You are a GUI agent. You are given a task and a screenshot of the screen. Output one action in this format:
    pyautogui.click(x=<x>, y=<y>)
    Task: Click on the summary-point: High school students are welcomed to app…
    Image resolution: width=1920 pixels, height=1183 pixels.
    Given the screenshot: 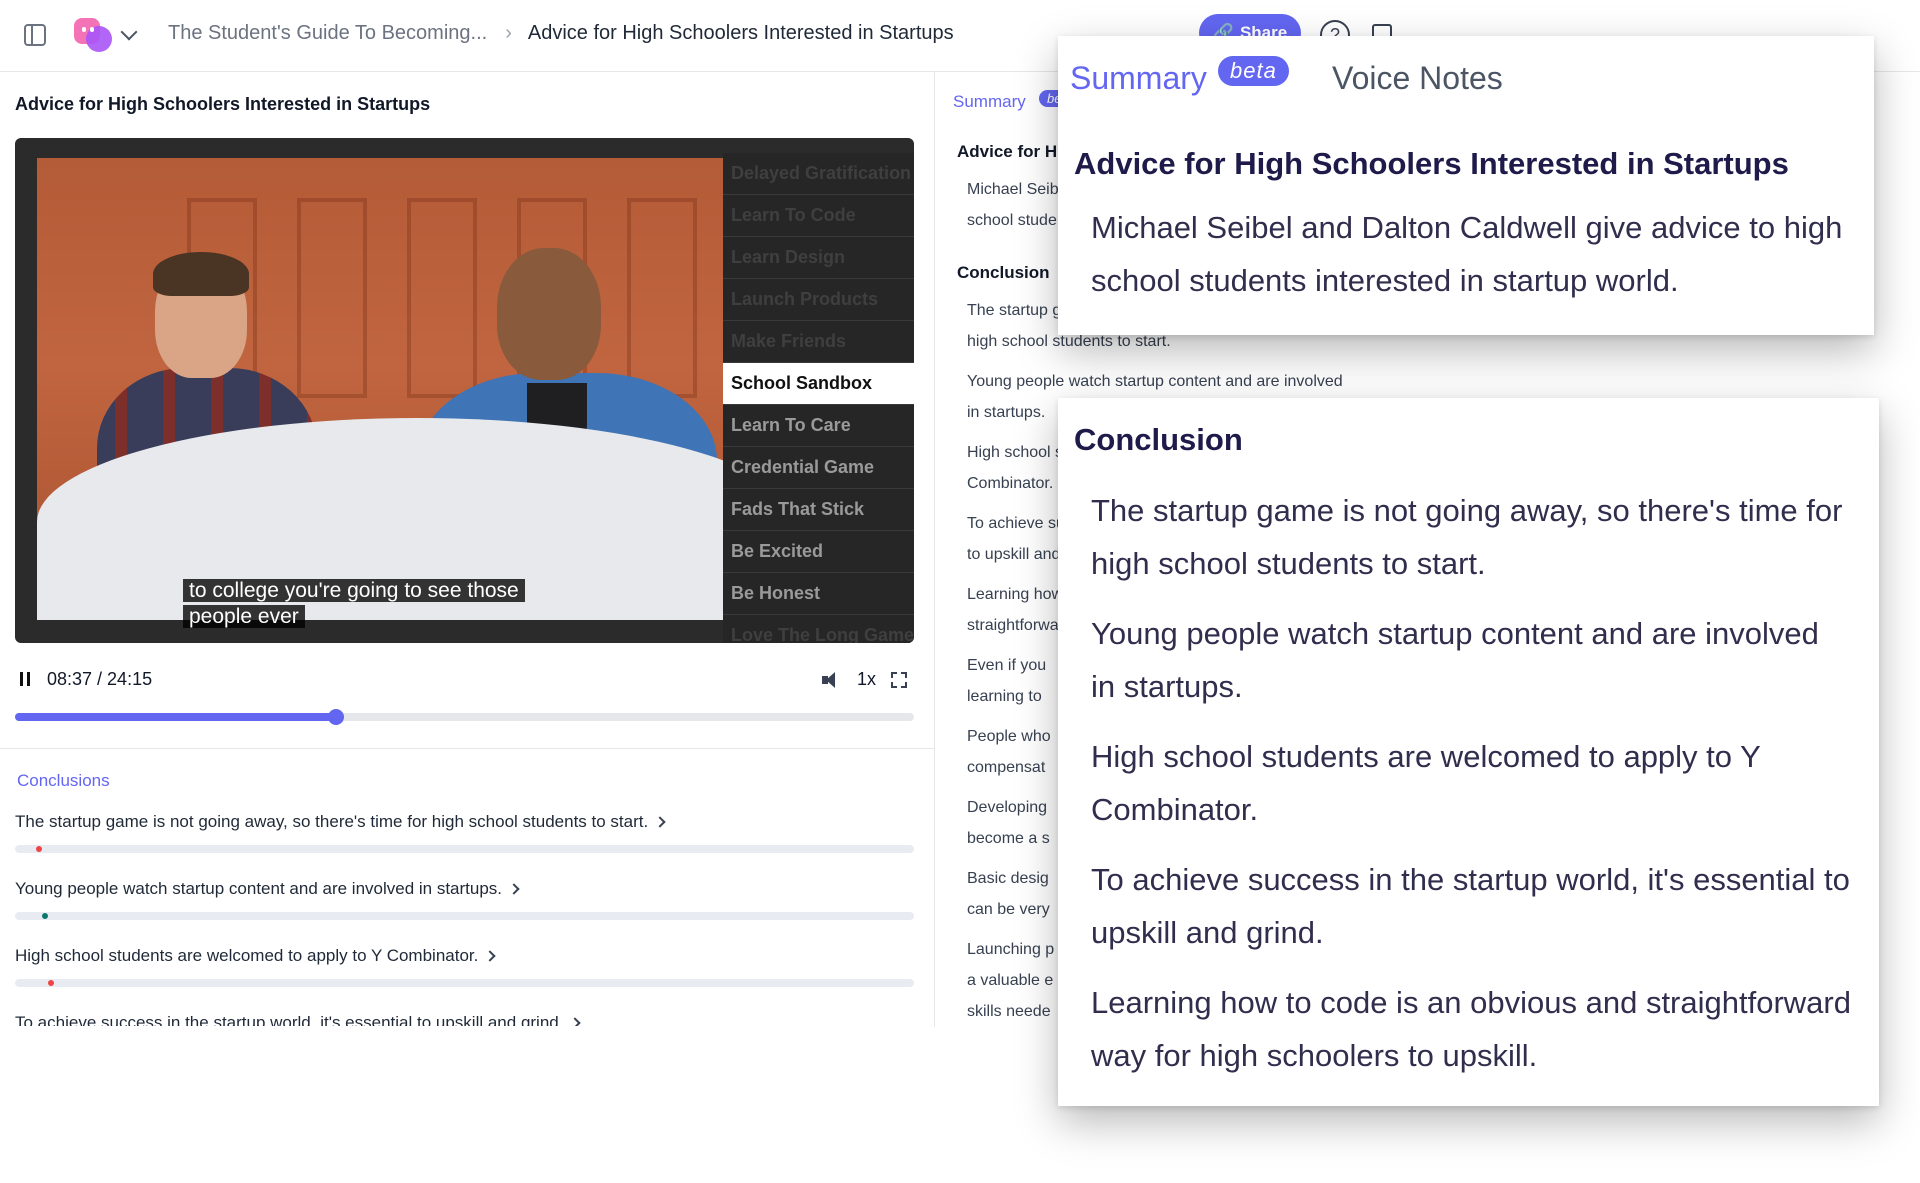 What is the action you would take?
    pyautogui.click(x=1426, y=783)
    